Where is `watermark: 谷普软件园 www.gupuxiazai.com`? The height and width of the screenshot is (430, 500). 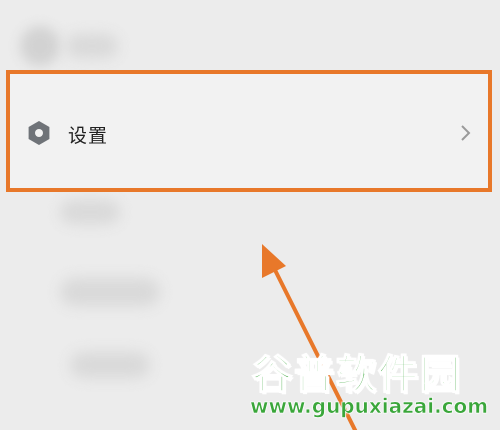
watermark: 谷普软件园 www.gupuxiazai.com is located at coordinates (372, 384).